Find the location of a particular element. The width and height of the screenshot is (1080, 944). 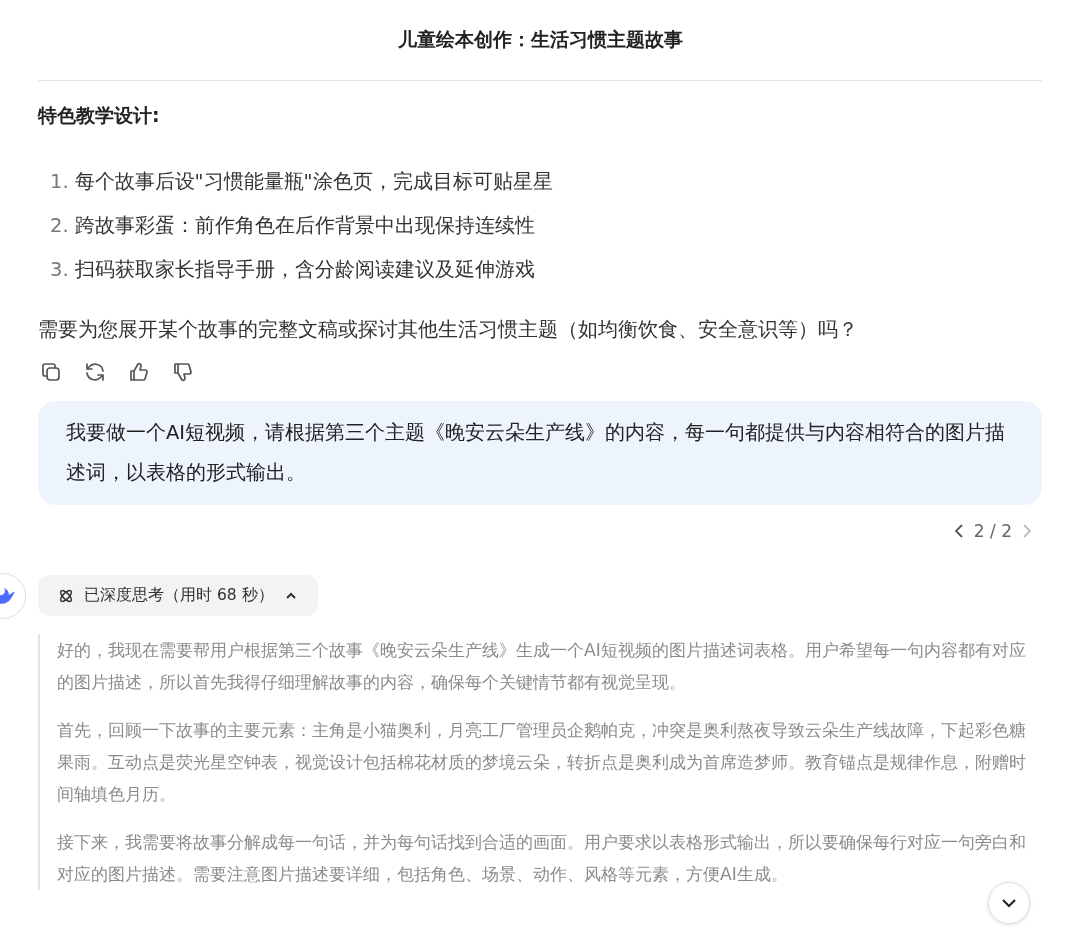

list-item: 每个故事后设"习惯能量瓶"涂色页，完成目标可贴星星 is located at coordinates (313, 181).